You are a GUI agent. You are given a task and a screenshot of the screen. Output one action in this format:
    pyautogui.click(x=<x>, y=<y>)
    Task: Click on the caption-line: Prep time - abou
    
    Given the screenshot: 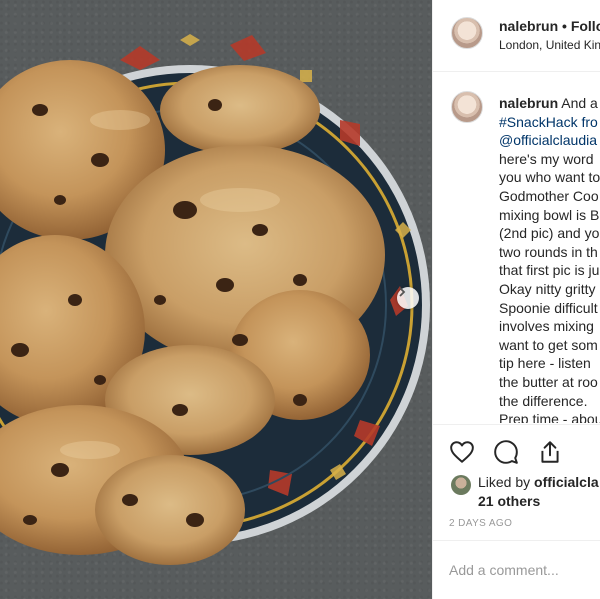 What is the action you would take?
    pyautogui.click(x=549, y=417)
    